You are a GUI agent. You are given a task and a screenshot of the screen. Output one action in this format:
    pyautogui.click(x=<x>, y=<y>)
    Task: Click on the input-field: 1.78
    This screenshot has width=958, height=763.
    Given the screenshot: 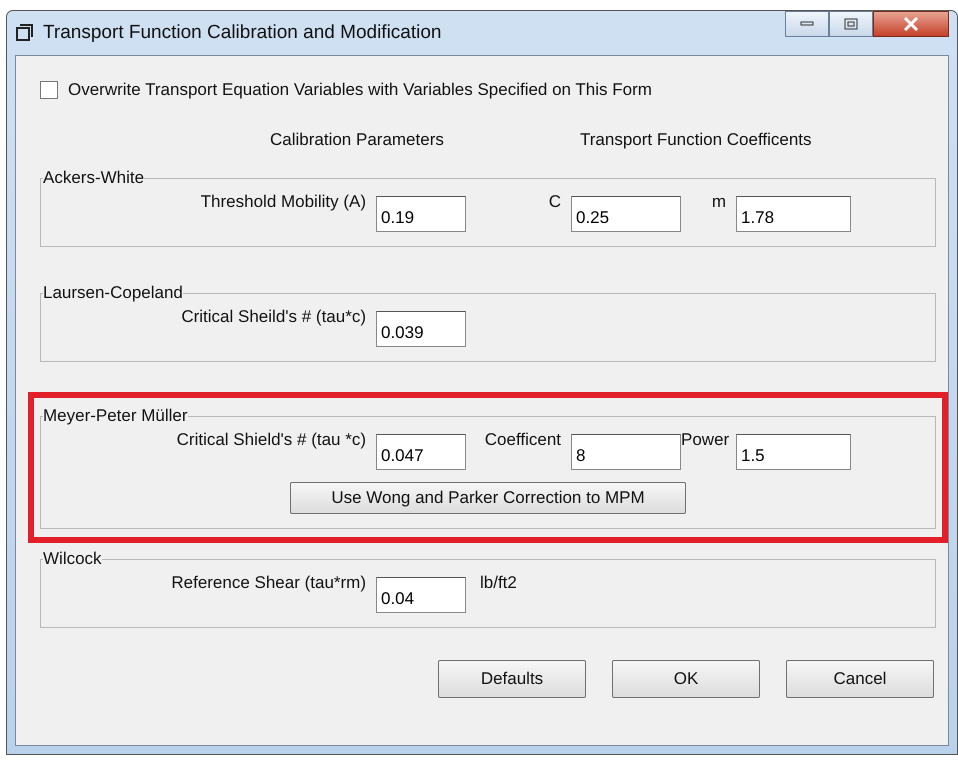 What is the action you would take?
    pyautogui.click(x=793, y=214)
    